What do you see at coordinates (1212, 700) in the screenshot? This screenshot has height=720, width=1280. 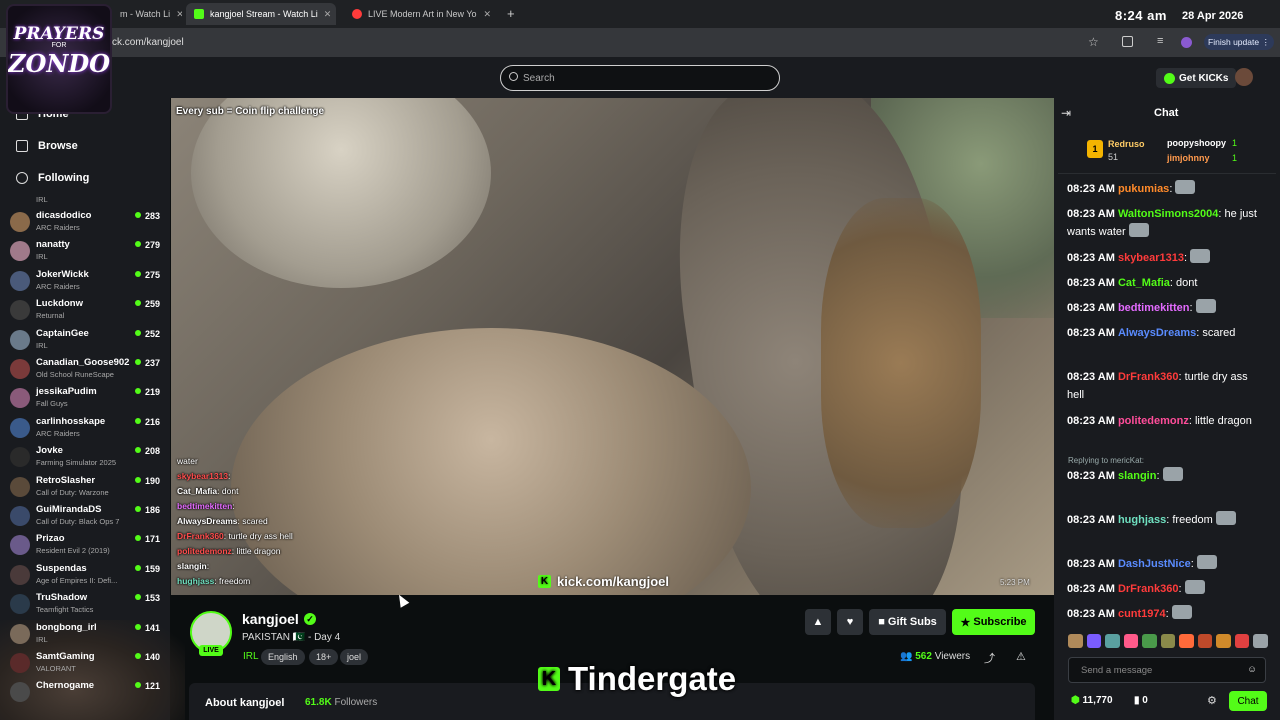 I see `gear-icon: ⚙` at bounding box center [1212, 700].